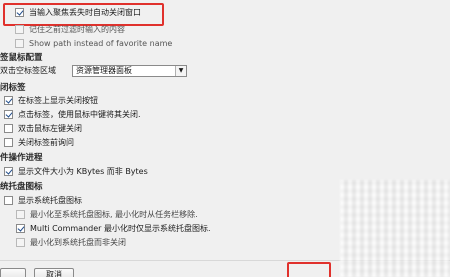  Describe the element at coordinates (72, 115) in the screenshot. I see `option-middle-click-close: 点击标签，使用鼠标中键将其关闭.` at that location.